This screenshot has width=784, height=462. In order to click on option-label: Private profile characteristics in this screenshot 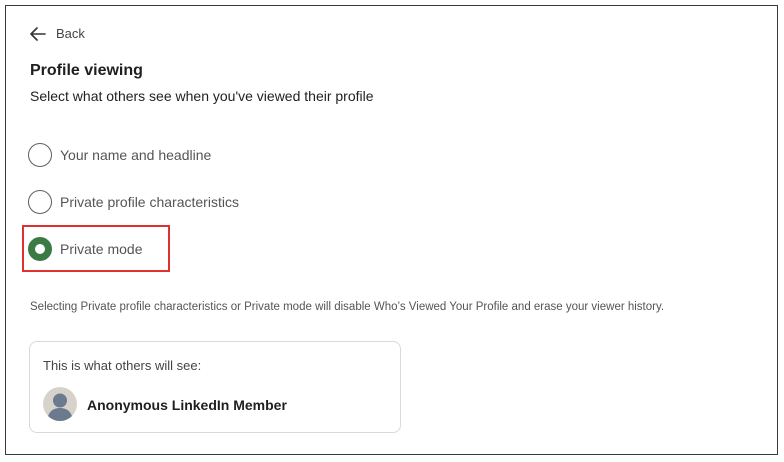, I will do `click(149, 202)`.